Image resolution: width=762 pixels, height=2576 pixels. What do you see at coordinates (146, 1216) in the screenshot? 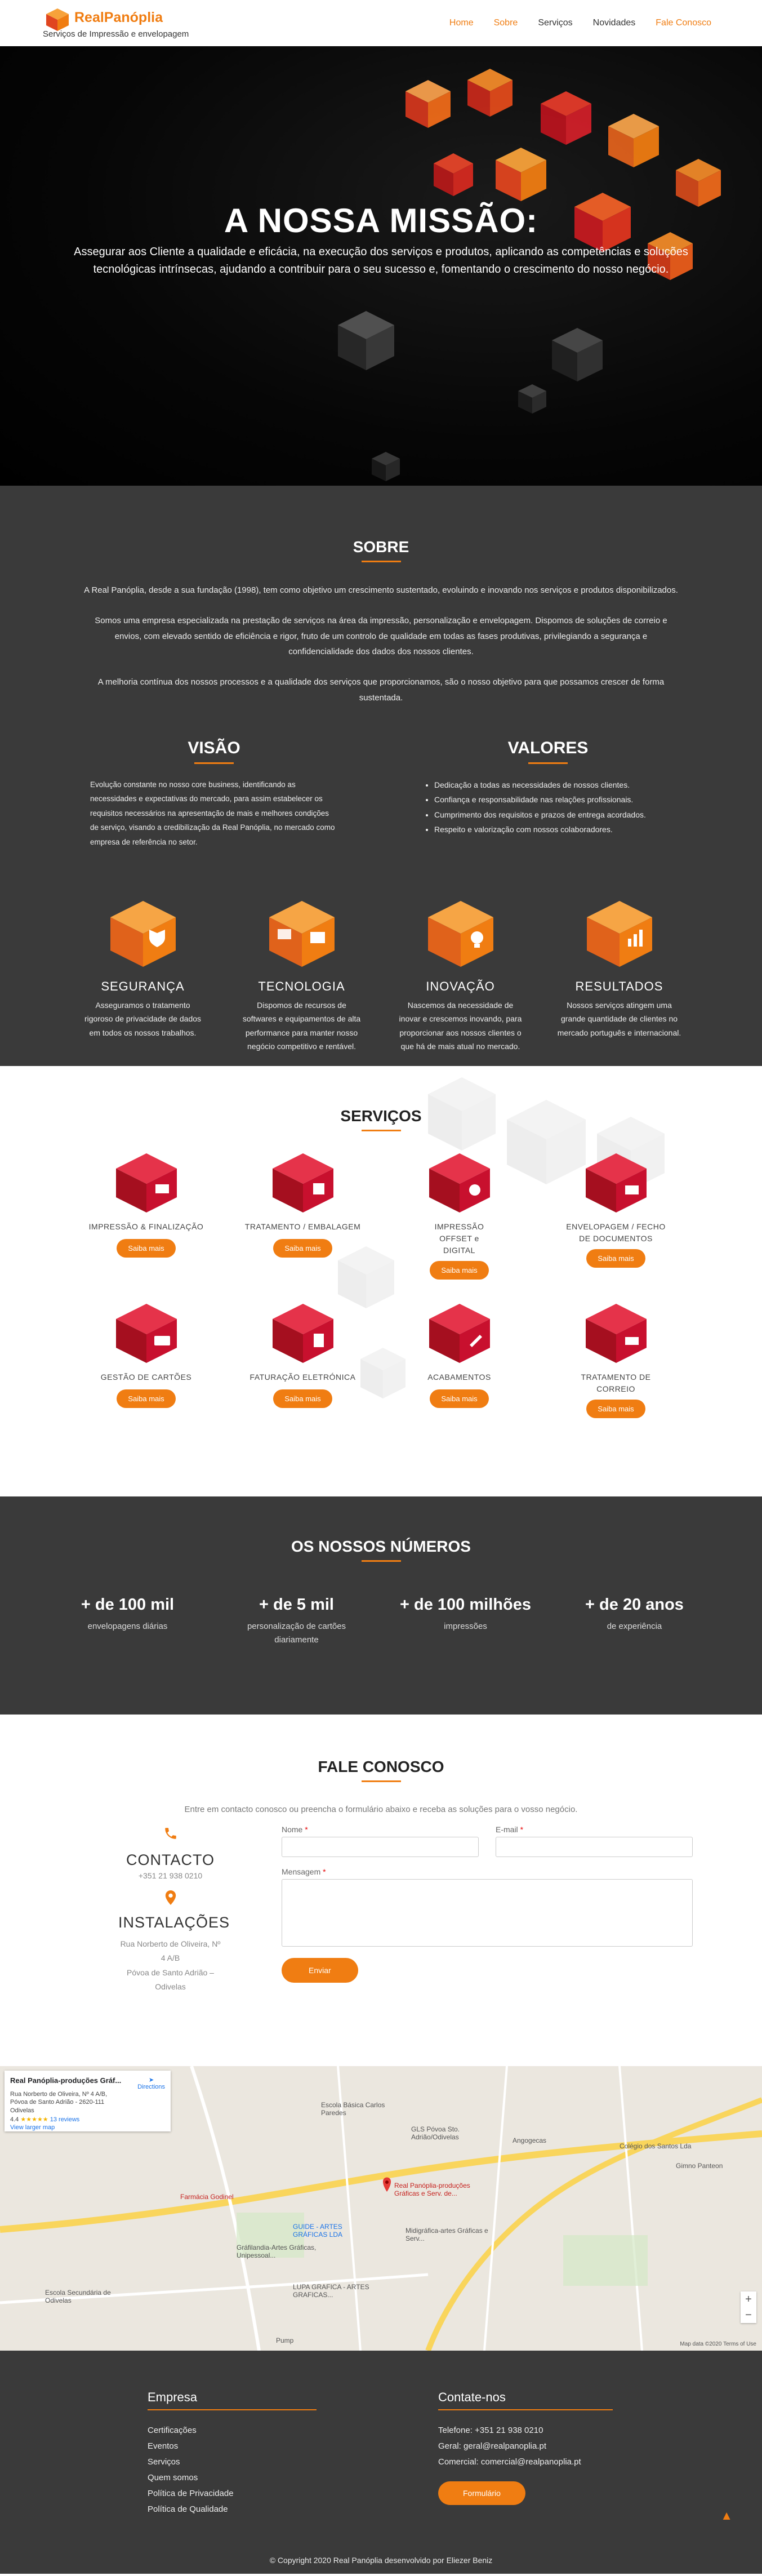
I see `service-card: IMPRESSÃO & FINALIZAÇÃO Saiba mais` at bounding box center [146, 1216].